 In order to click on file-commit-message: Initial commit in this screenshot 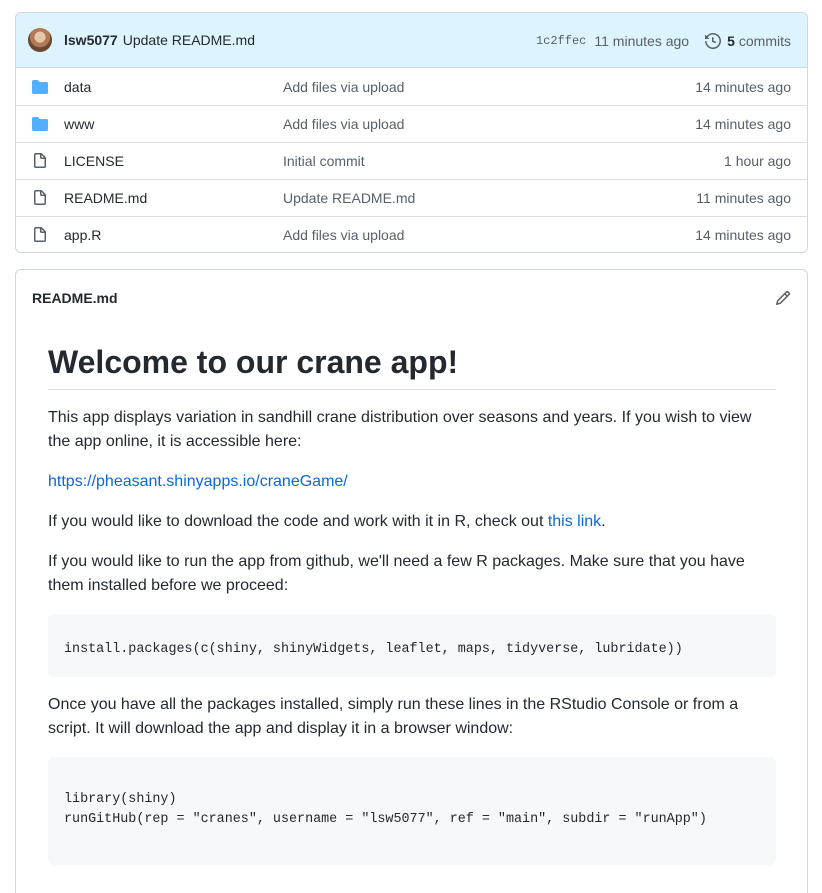, I will do `click(324, 161)`.